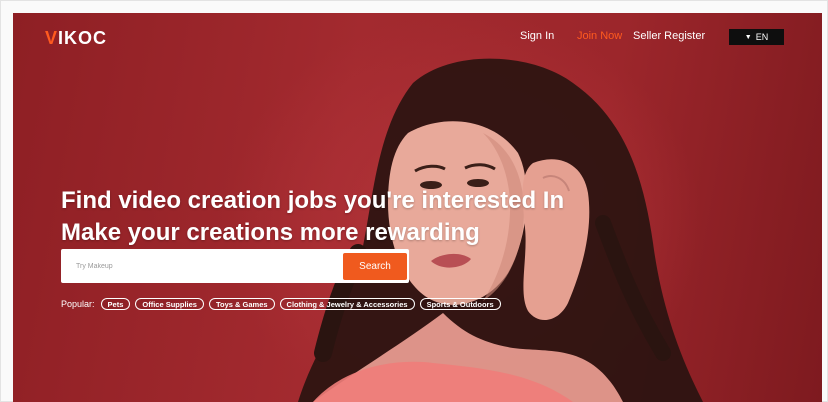 This screenshot has width=828, height=402. What do you see at coordinates (762, 37) in the screenshot?
I see `language-label: EN` at bounding box center [762, 37].